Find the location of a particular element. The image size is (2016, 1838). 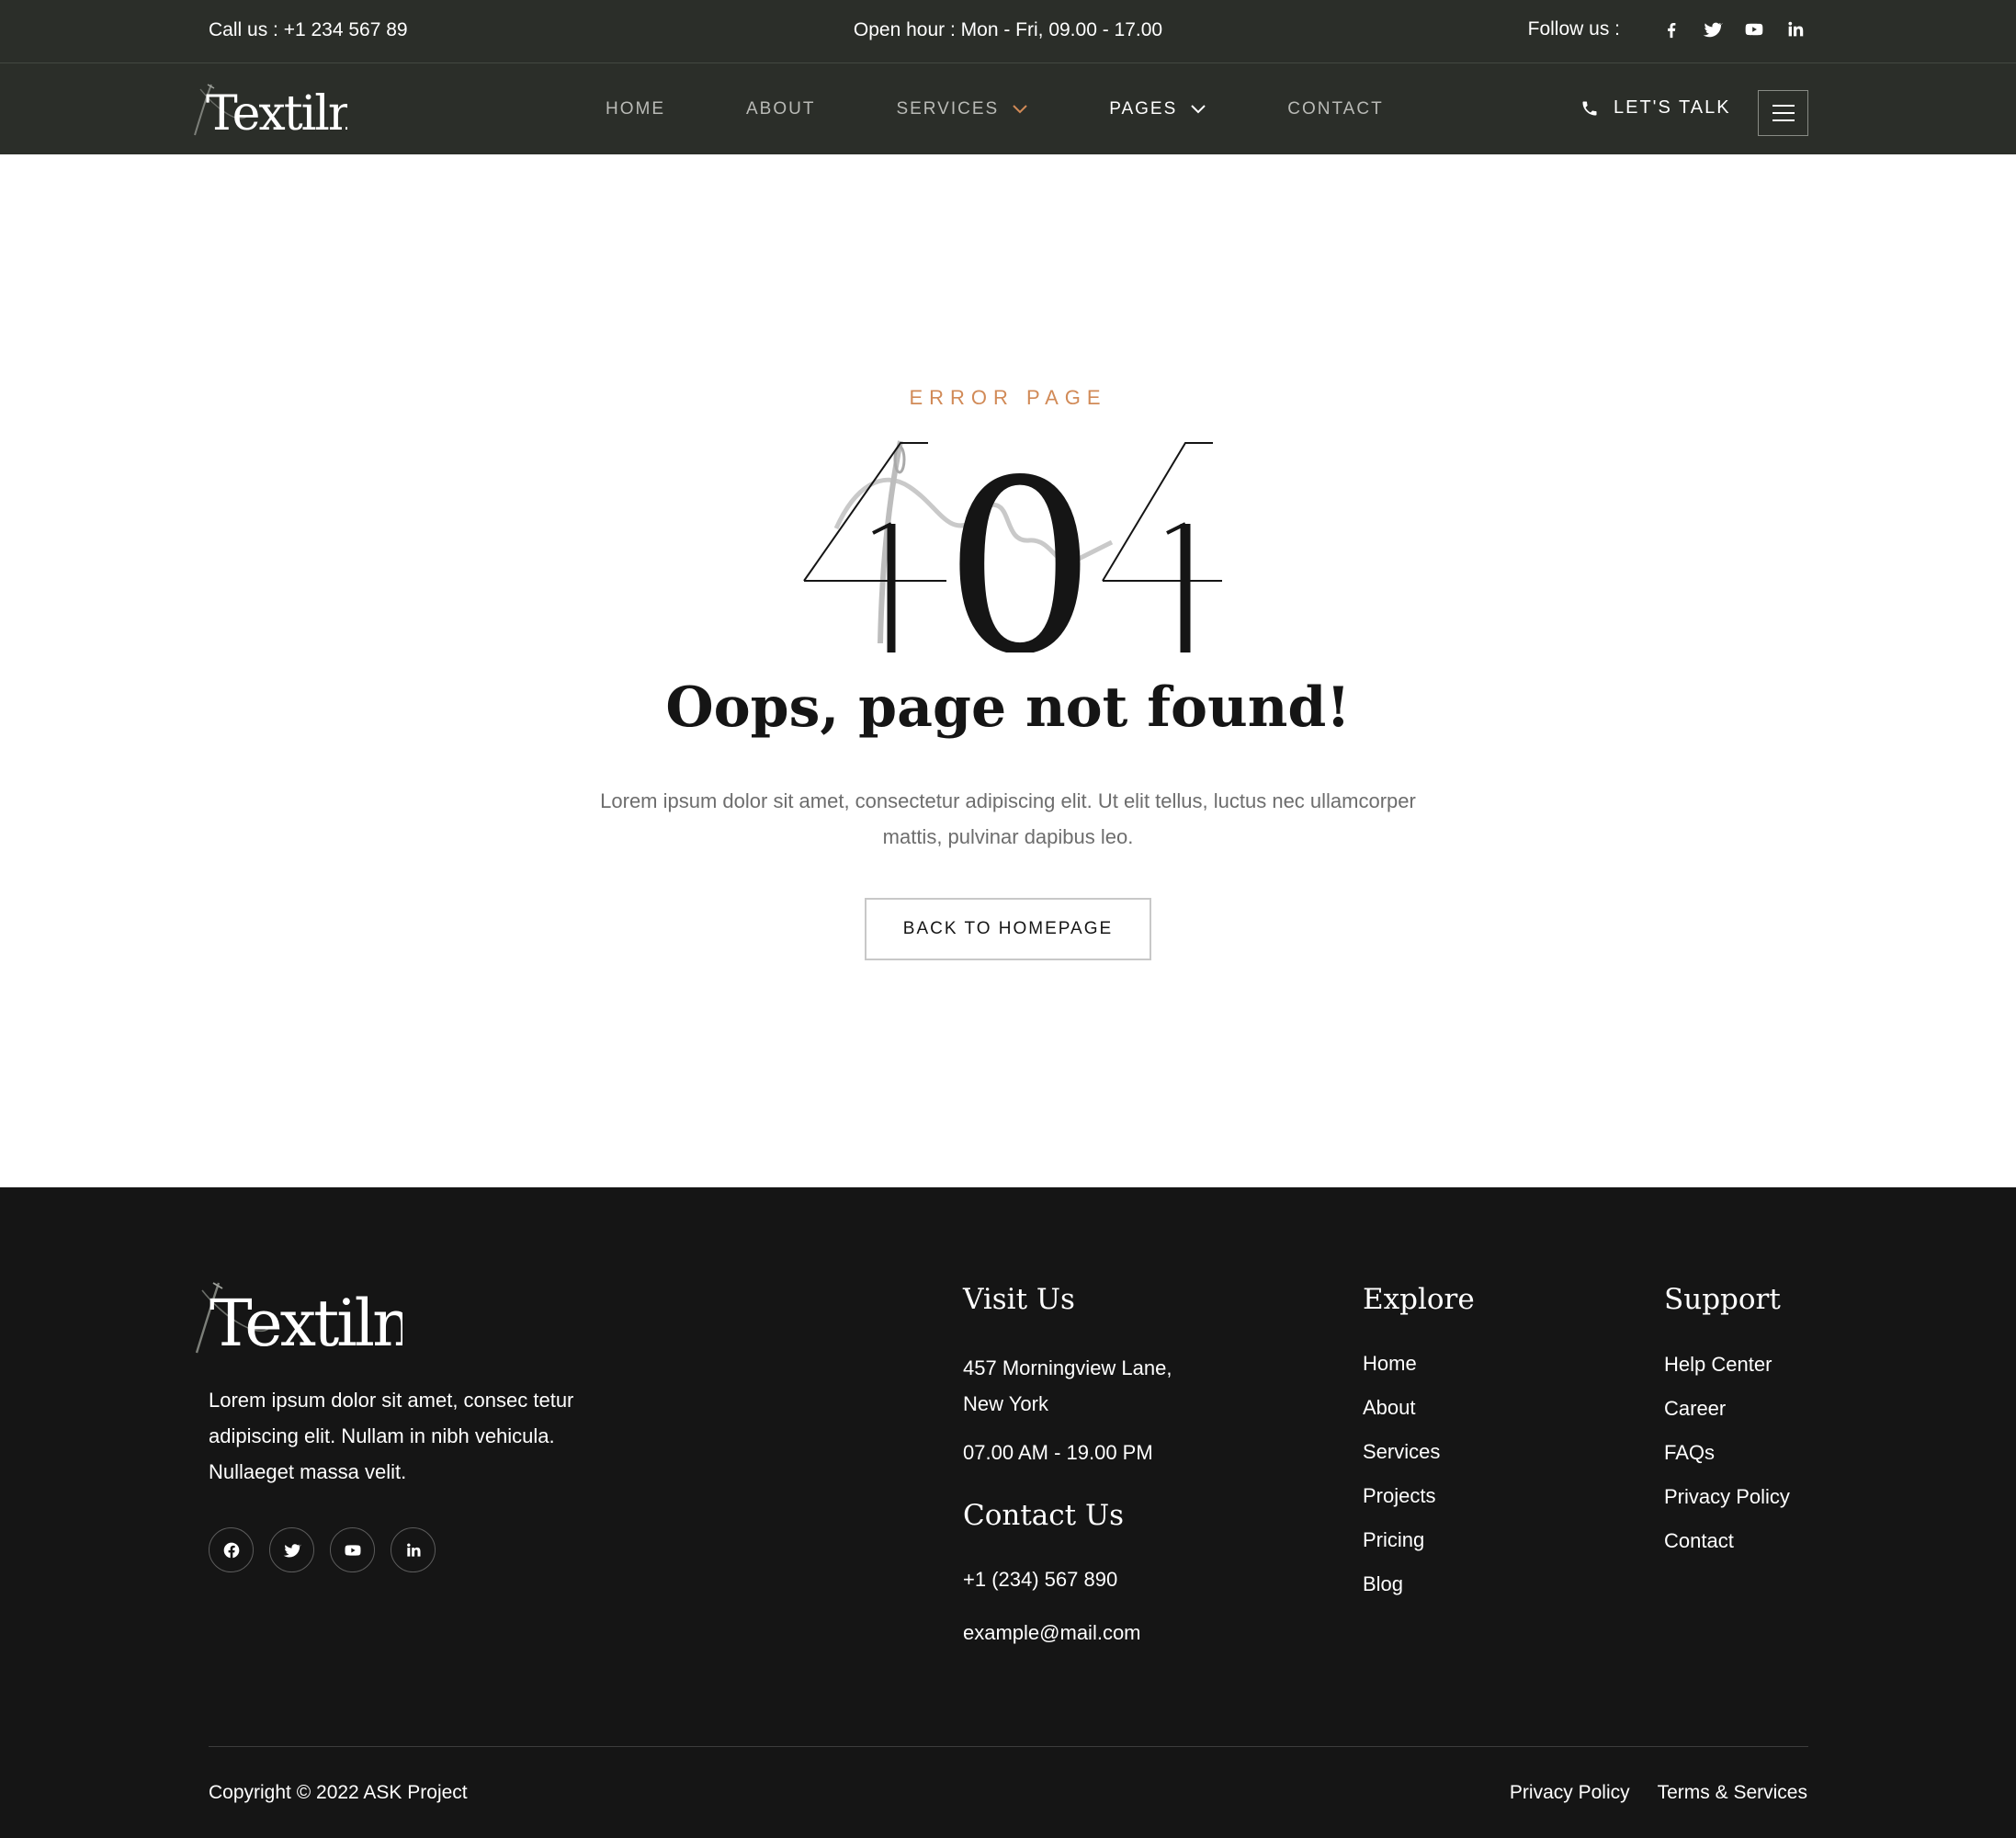

address-line: New York is located at coordinates (1005, 1403).